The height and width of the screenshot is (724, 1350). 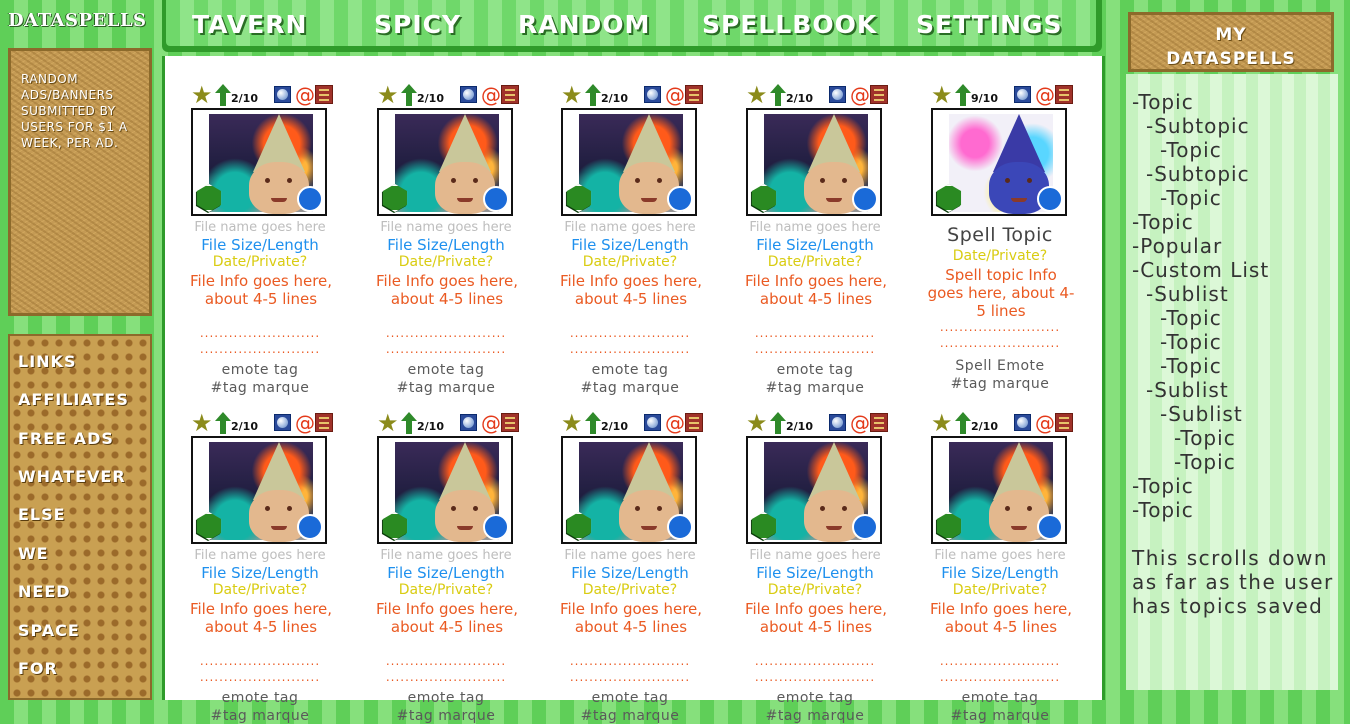 What do you see at coordinates (584, 24) in the screenshot?
I see `tab-random: RANDOM` at bounding box center [584, 24].